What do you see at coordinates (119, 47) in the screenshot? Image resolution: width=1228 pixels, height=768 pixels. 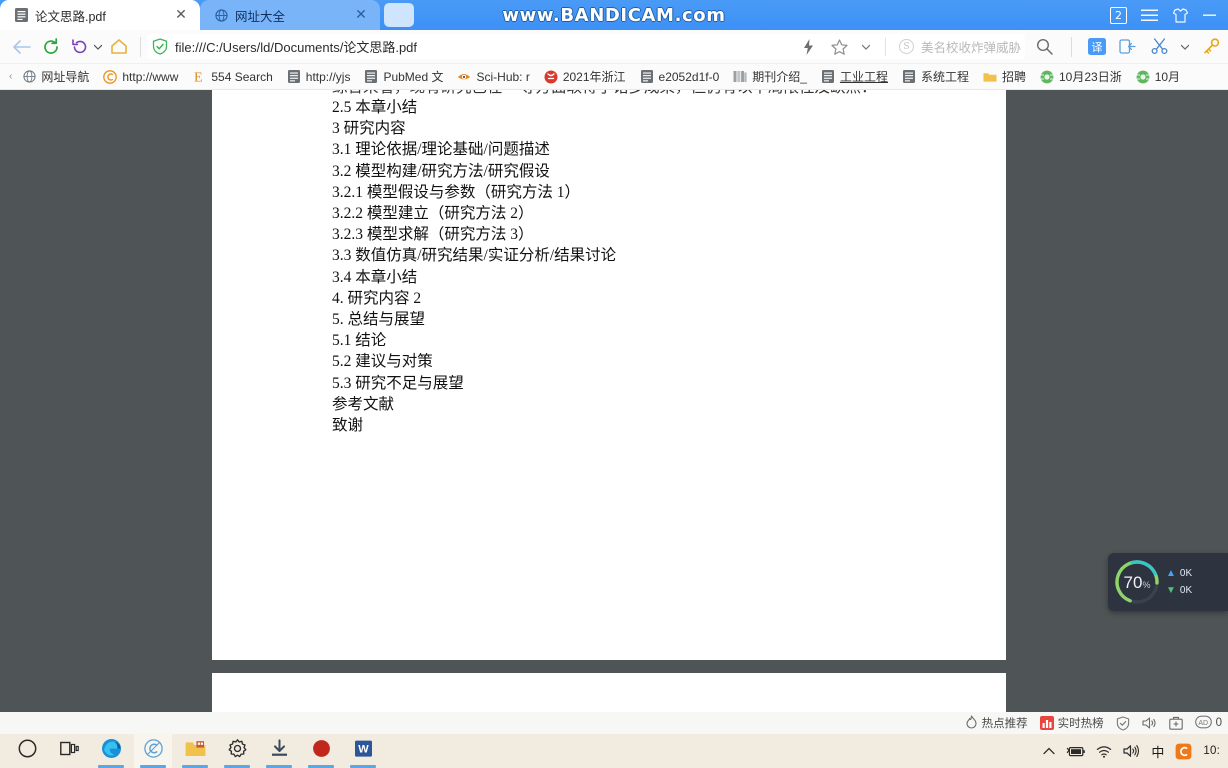 I see `home-button` at bounding box center [119, 47].